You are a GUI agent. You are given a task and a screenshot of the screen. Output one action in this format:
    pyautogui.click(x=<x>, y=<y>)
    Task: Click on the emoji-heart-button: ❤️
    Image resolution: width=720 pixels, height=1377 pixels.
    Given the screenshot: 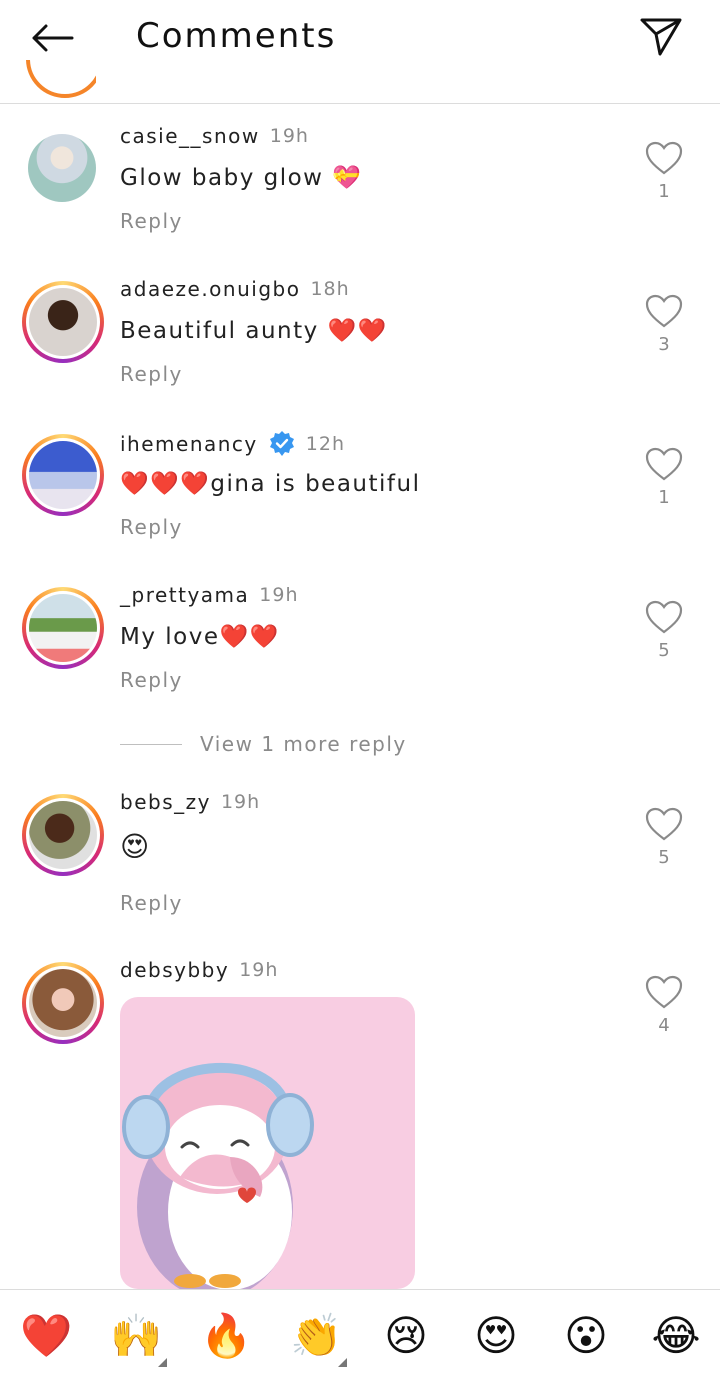 What is the action you would take?
    pyautogui.click(x=46, y=1336)
    